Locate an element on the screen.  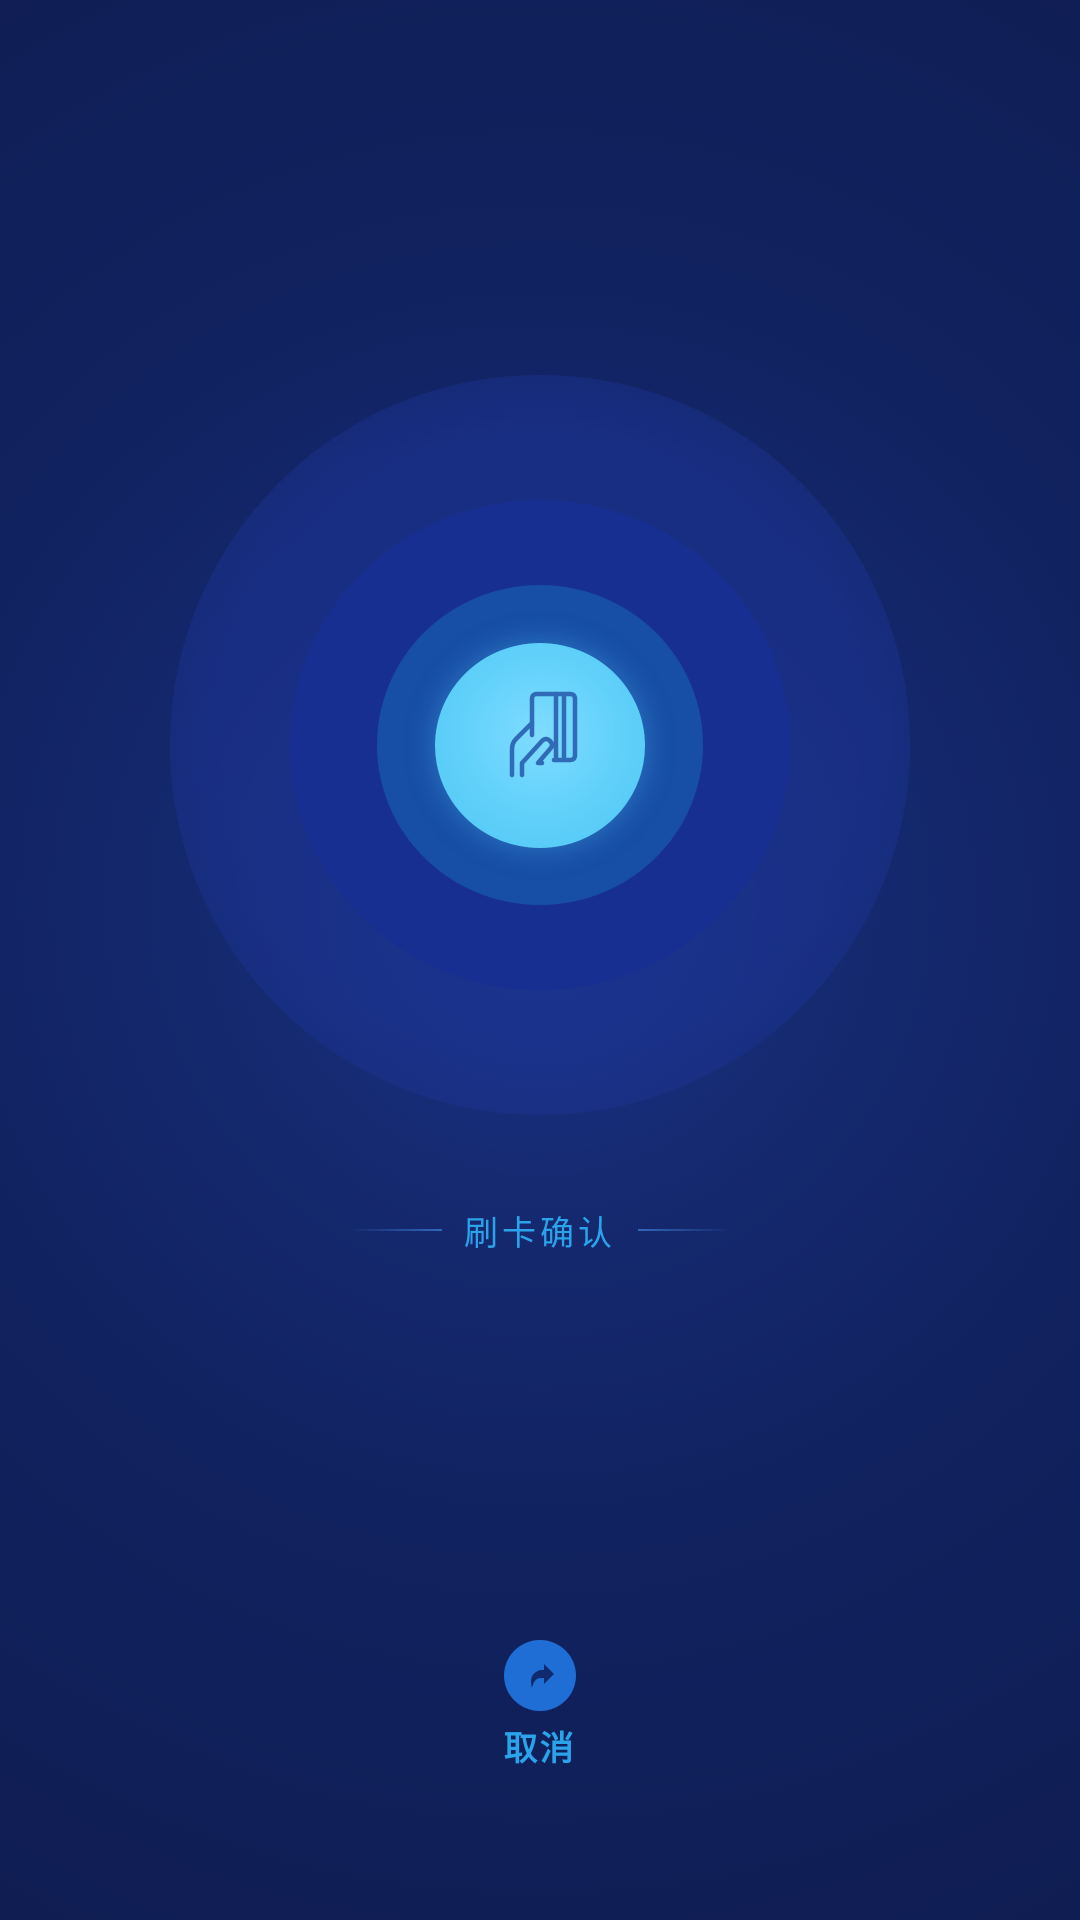
cancel-label: 取消 is located at coordinates (540, 1745).